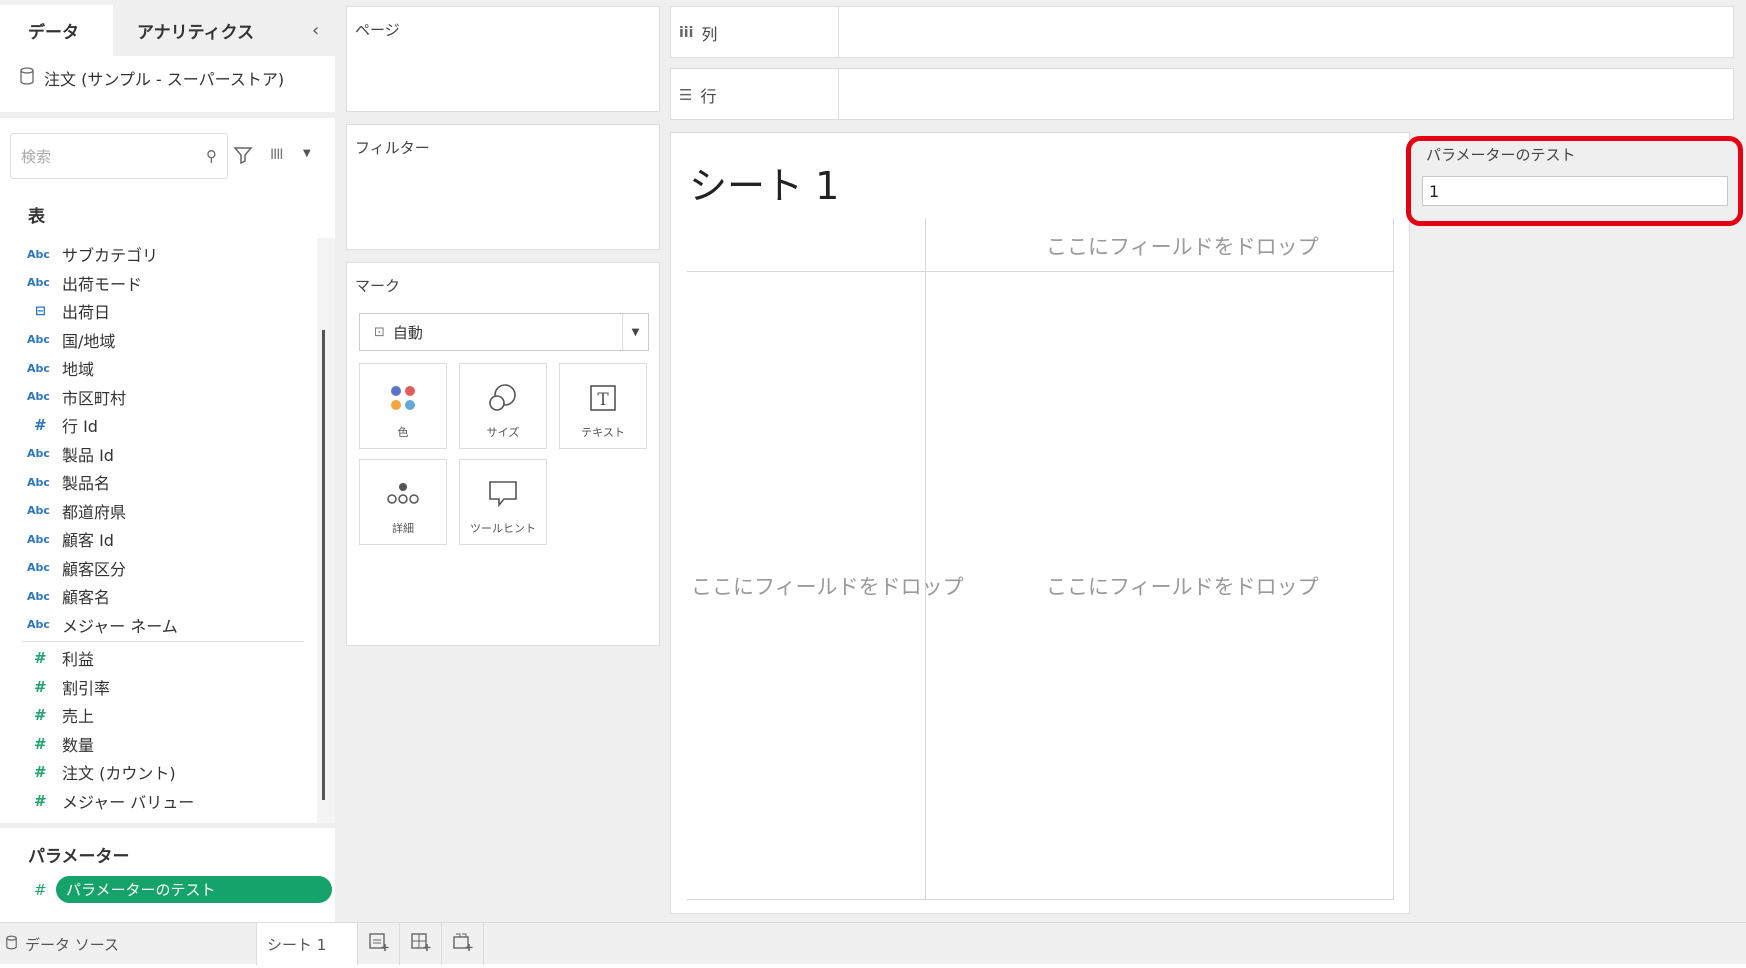  I want to click on color-mark-button: 色, so click(403, 406).